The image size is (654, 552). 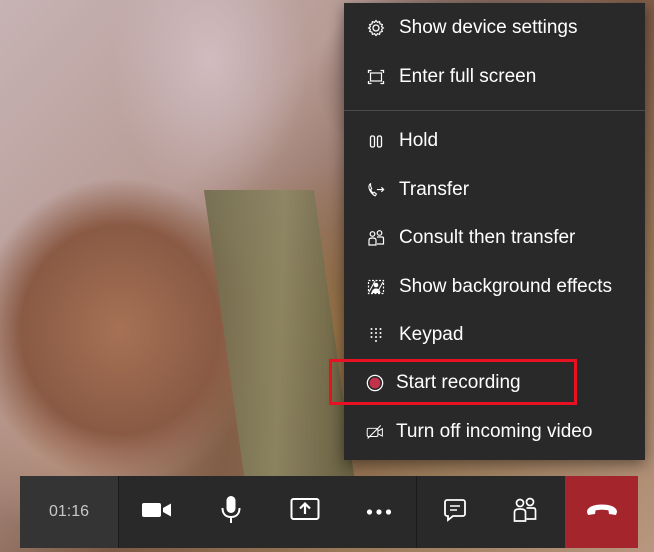 I want to click on menu-divider, so click(x=494, y=110).